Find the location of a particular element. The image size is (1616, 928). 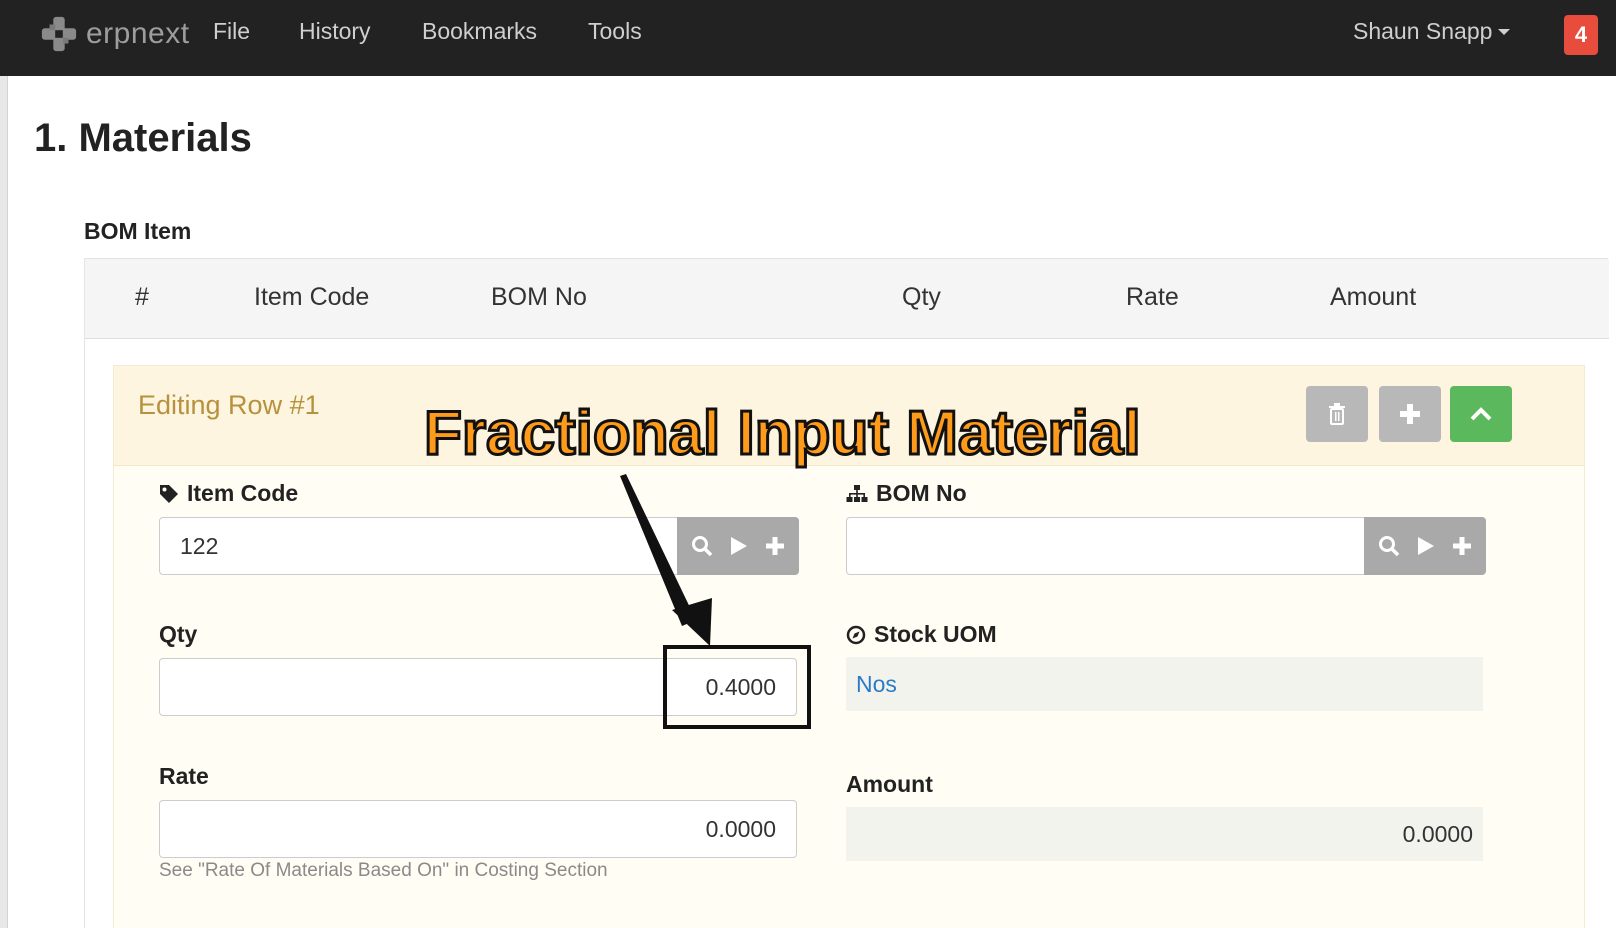

collapse-row-button is located at coordinates (1481, 414).